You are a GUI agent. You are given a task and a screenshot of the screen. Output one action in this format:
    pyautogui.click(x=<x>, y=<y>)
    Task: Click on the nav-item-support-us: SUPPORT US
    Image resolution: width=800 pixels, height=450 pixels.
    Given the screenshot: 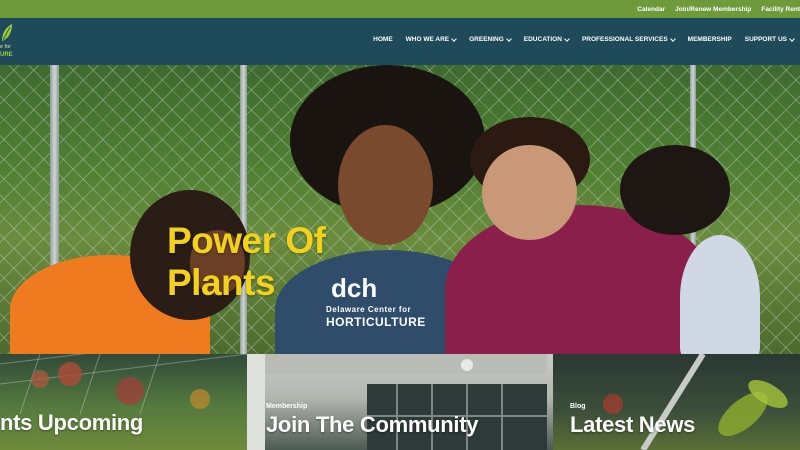 What is the action you would take?
    pyautogui.click(x=769, y=39)
    